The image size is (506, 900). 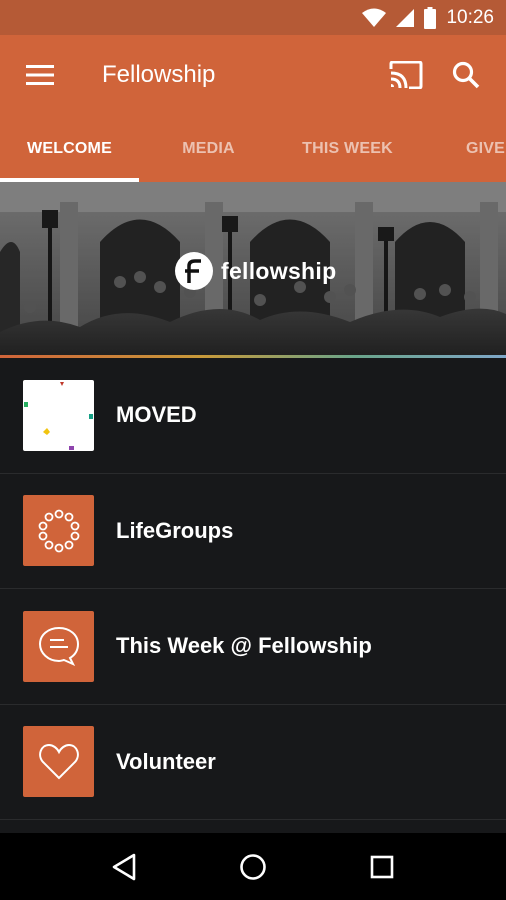 What do you see at coordinates (253, 416) in the screenshot?
I see `list-item-moved: MOVED` at bounding box center [253, 416].